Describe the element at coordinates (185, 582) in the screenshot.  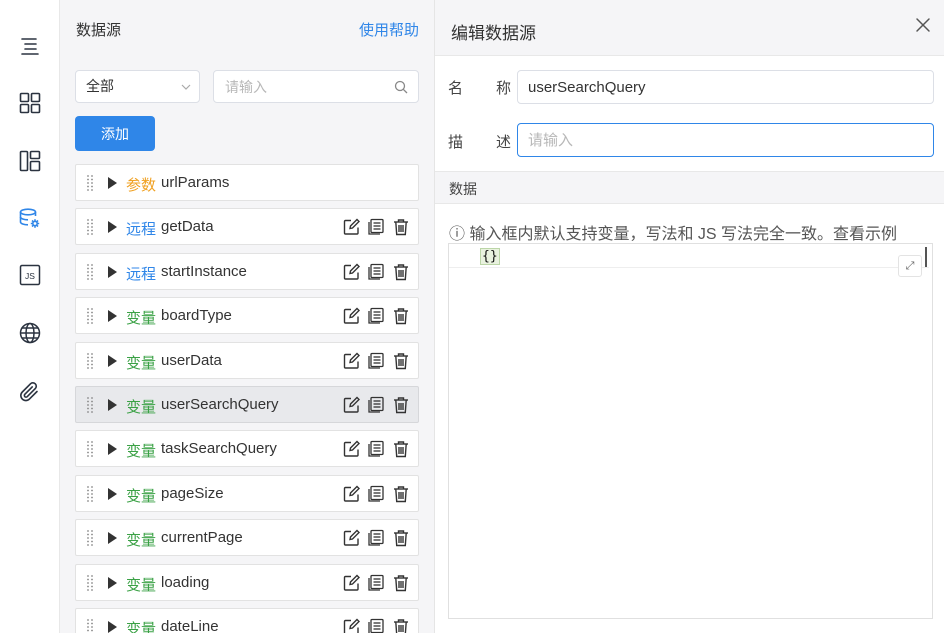
I see `datasource-name: loading` at that location.